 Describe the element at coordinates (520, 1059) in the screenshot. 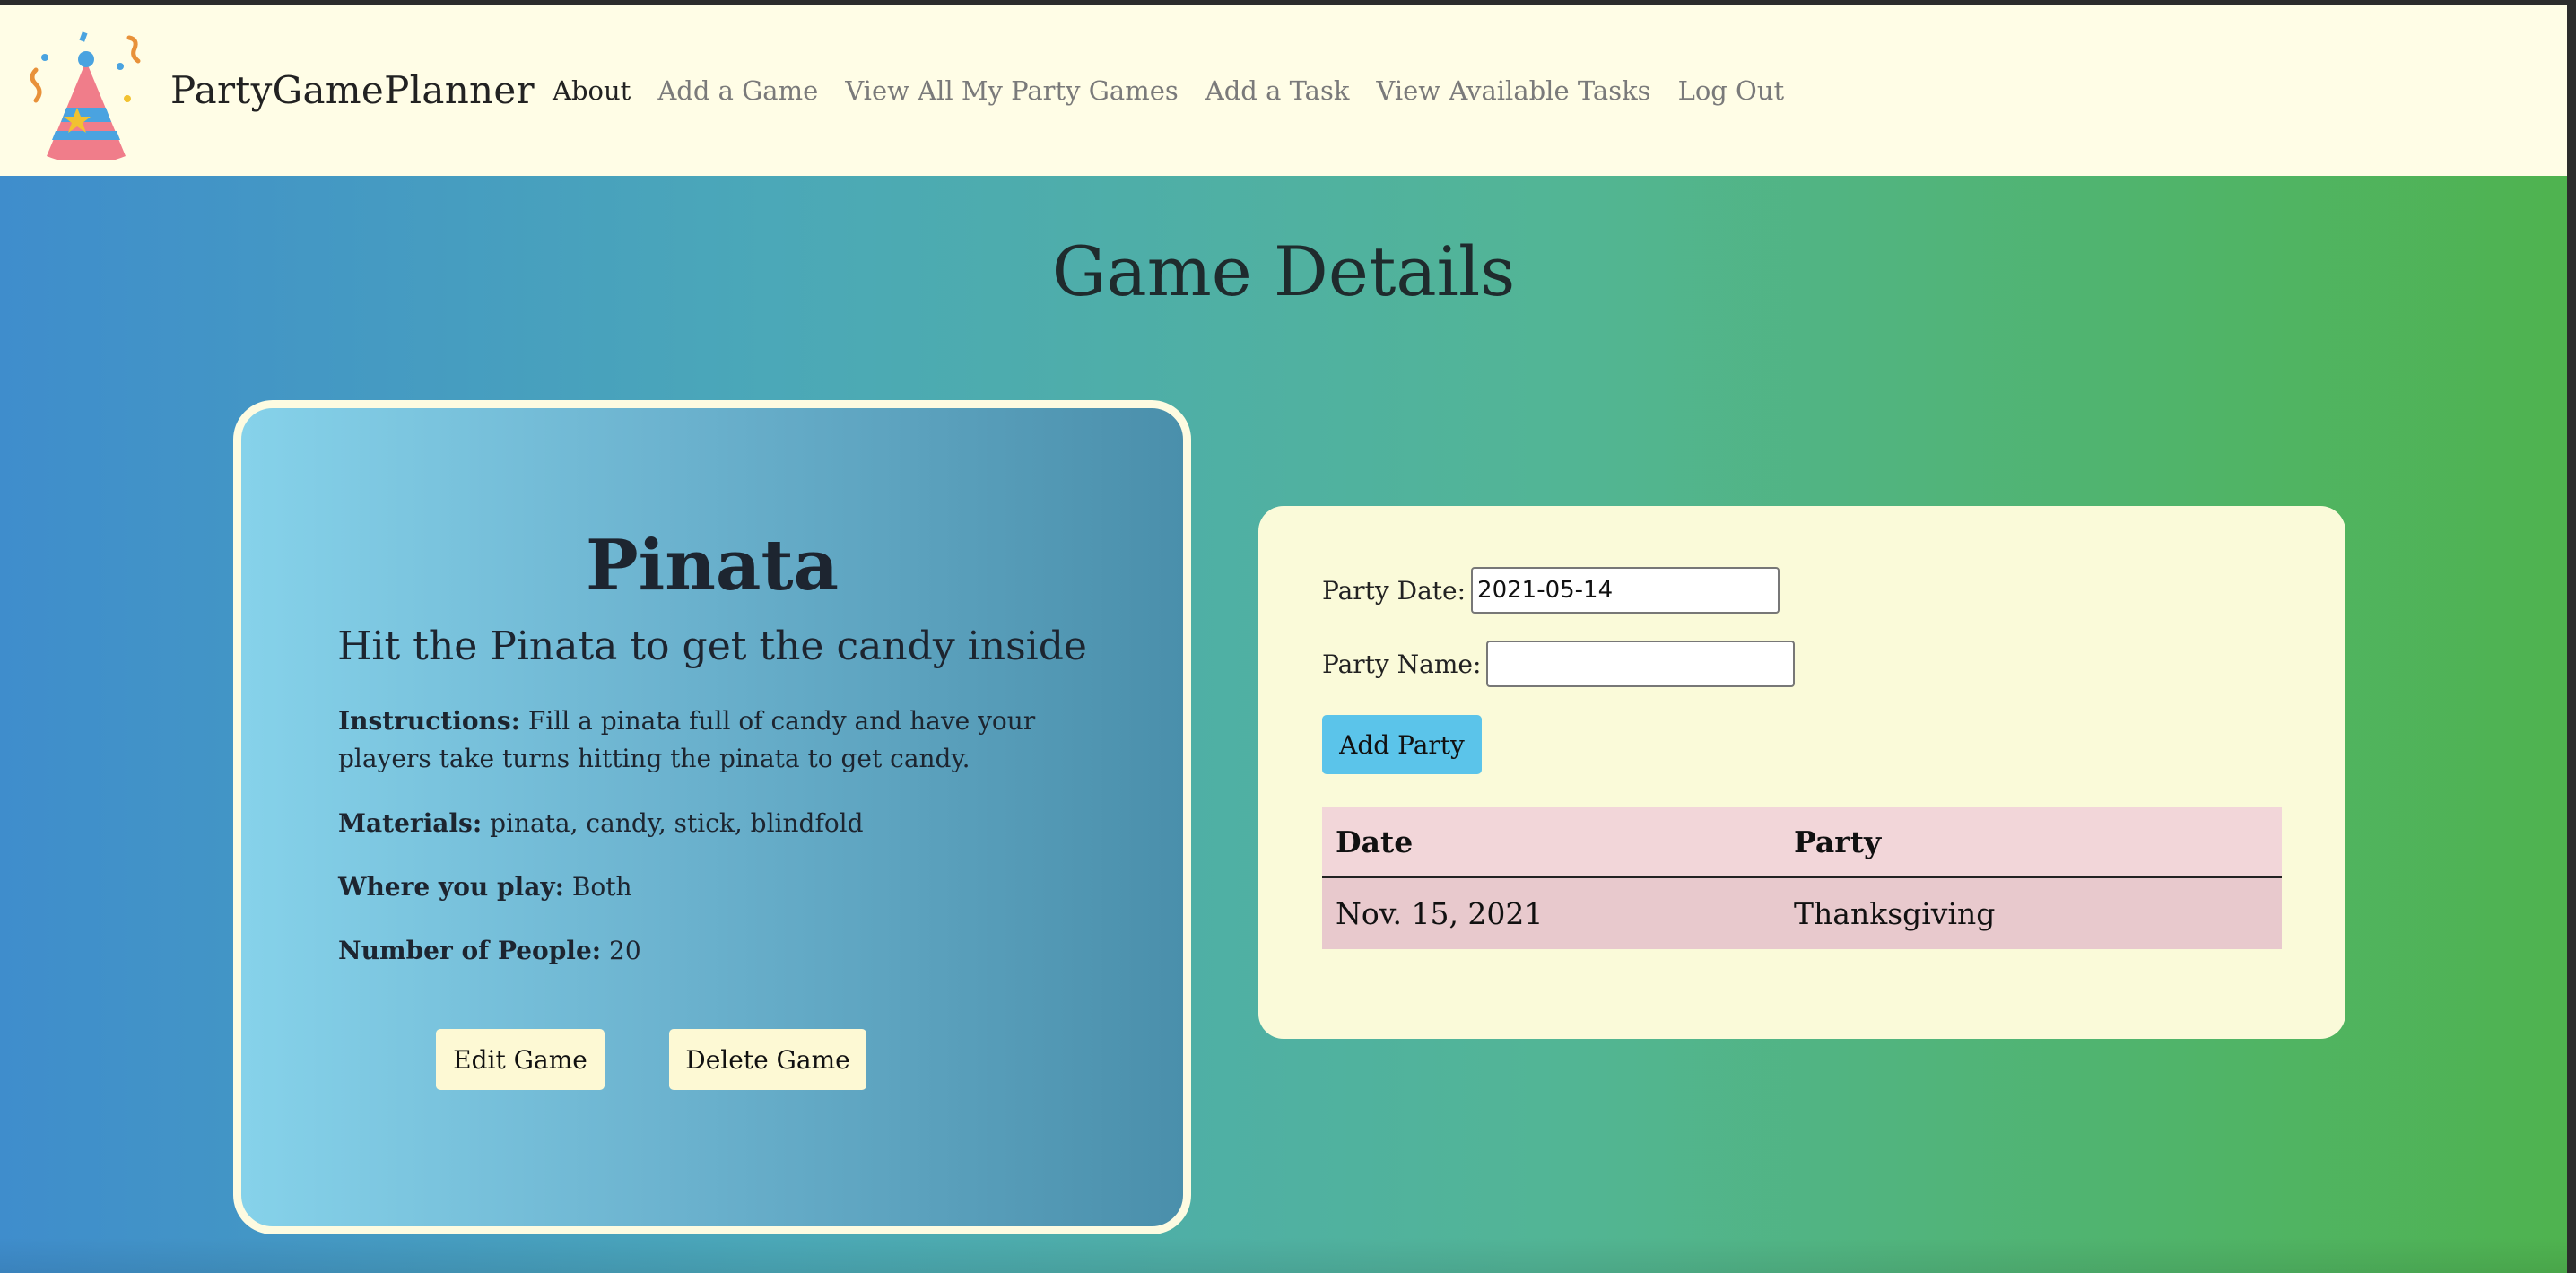

I see `edit-game-button: Edit Game` at that location.